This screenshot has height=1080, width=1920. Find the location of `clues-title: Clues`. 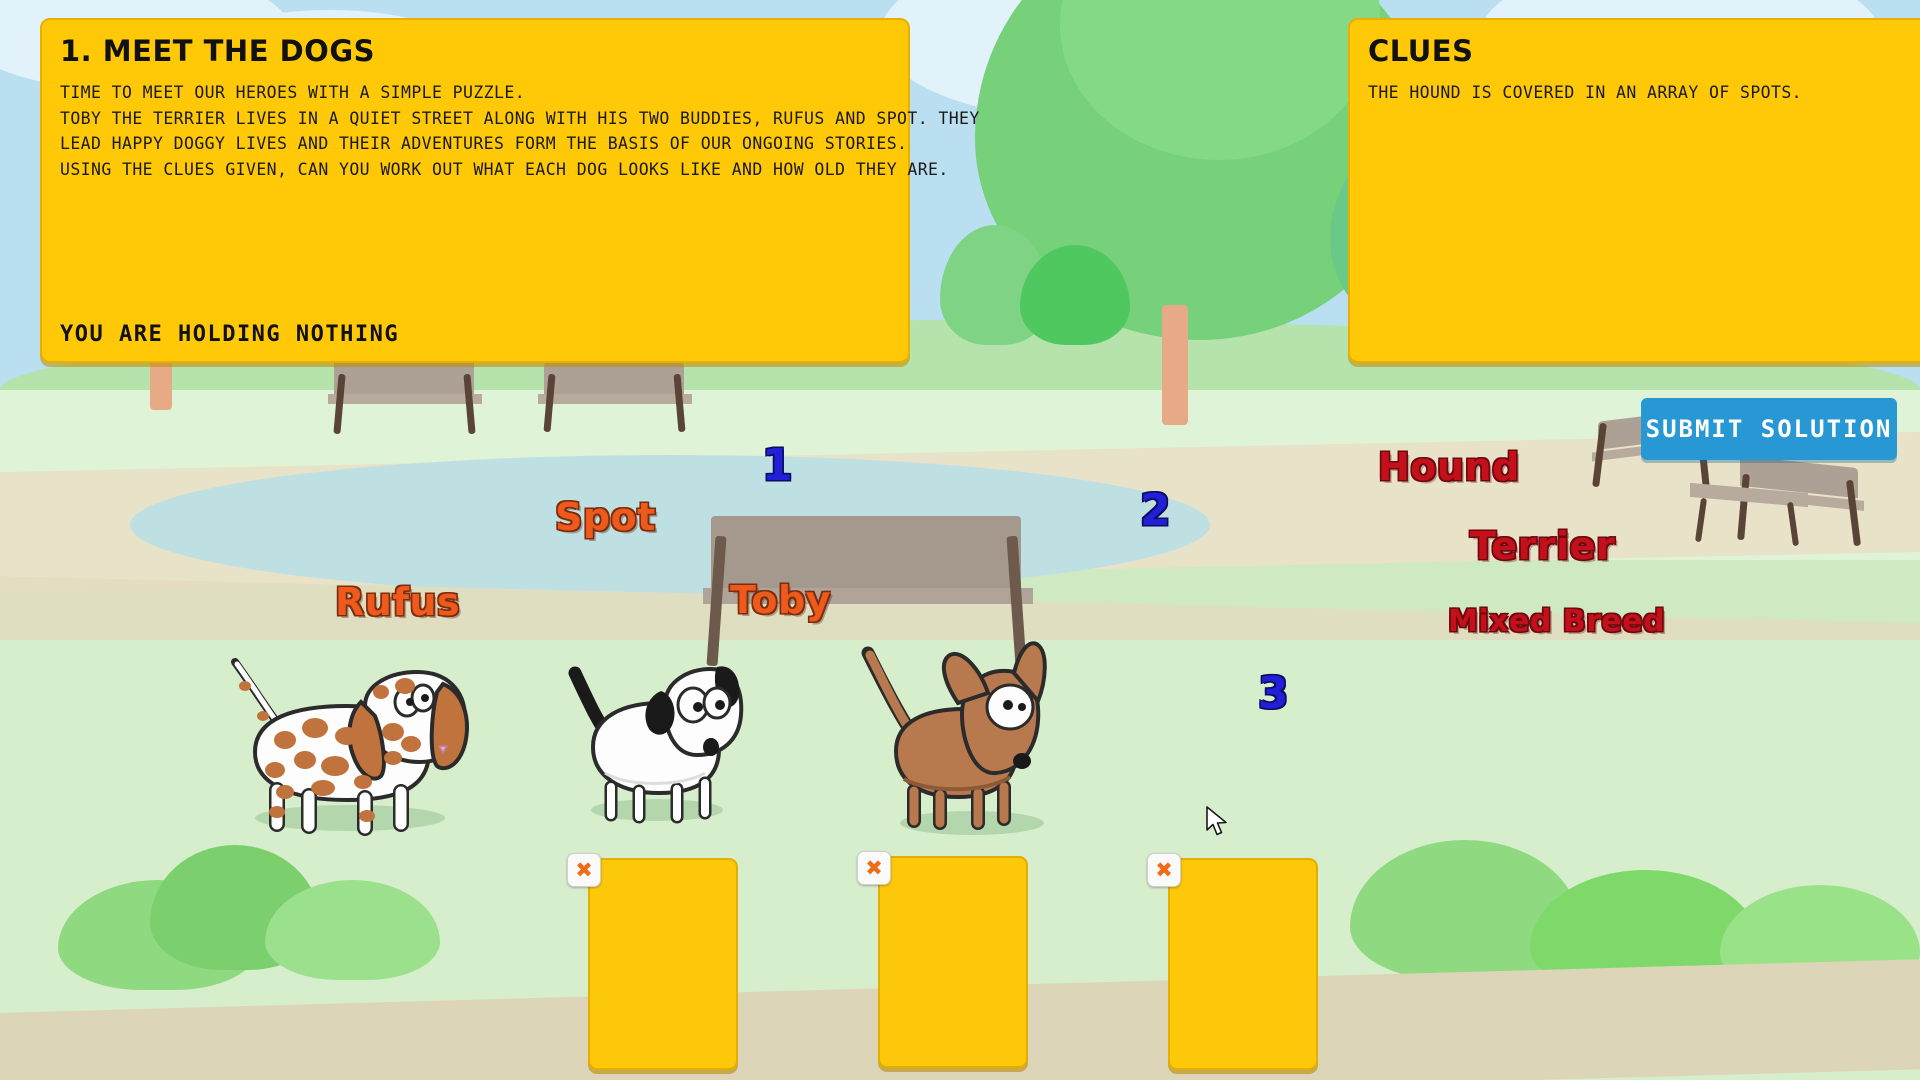

clues-title: Clues is located at coordinates (1421, 51).